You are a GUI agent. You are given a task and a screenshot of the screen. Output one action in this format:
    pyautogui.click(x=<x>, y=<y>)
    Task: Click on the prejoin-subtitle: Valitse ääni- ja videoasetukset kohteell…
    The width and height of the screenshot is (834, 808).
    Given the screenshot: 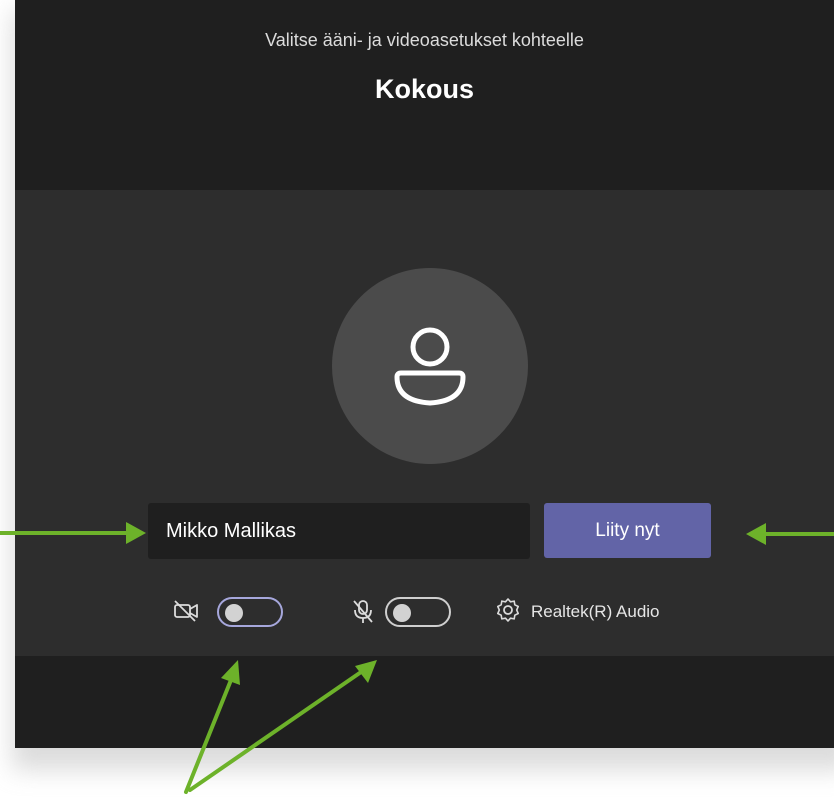 What is the action you would take?
    pyautogui.click(x=424, y=40)
    